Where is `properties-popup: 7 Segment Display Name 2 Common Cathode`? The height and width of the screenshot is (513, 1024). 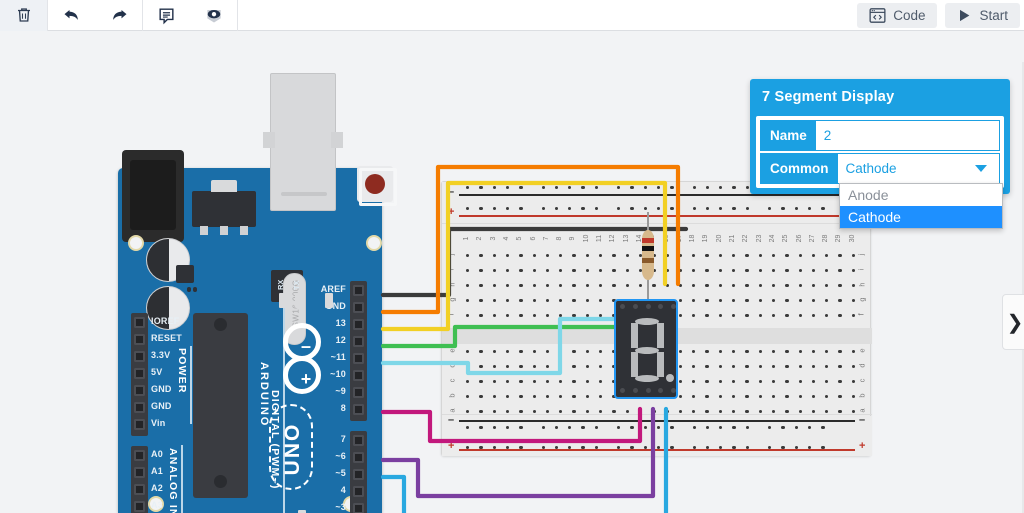
properties-popup: 7 Segment Display Name 2 Common Cathode is located at coordinates (880, 136).